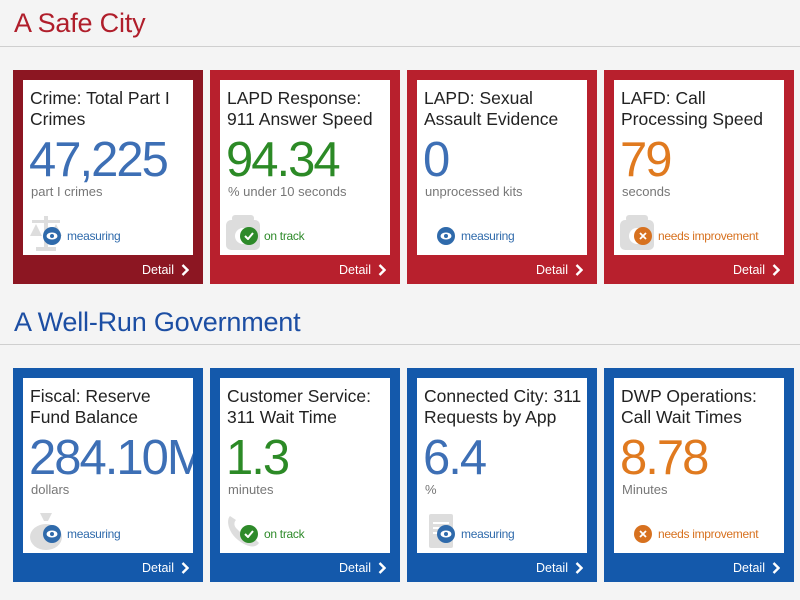 Image resolution: width=800 pixels, height=600 pixels. I want to click on card-unit: Minutes, so click(645, 489).